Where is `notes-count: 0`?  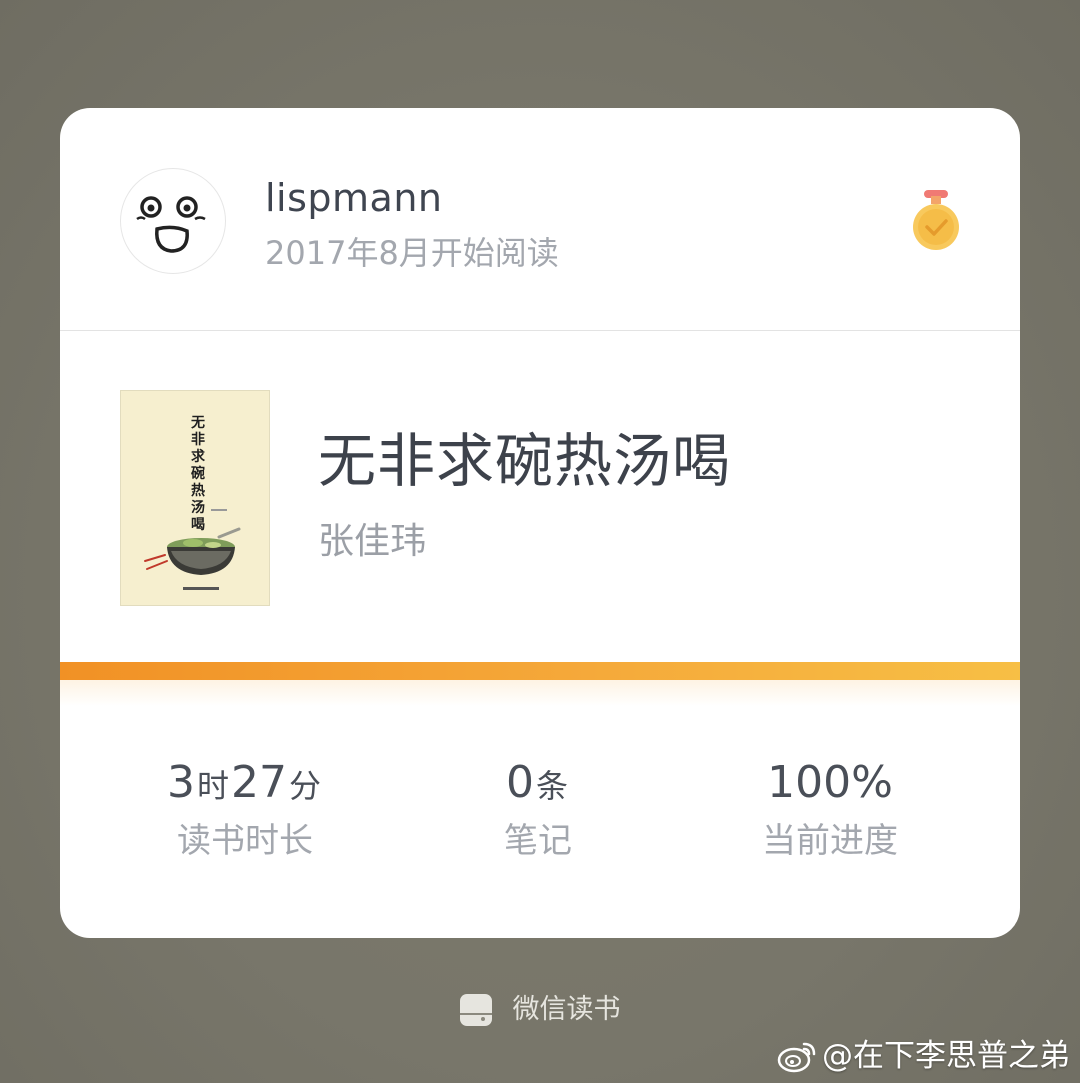
notes-count: 0 is located at coordinates (519, 782).